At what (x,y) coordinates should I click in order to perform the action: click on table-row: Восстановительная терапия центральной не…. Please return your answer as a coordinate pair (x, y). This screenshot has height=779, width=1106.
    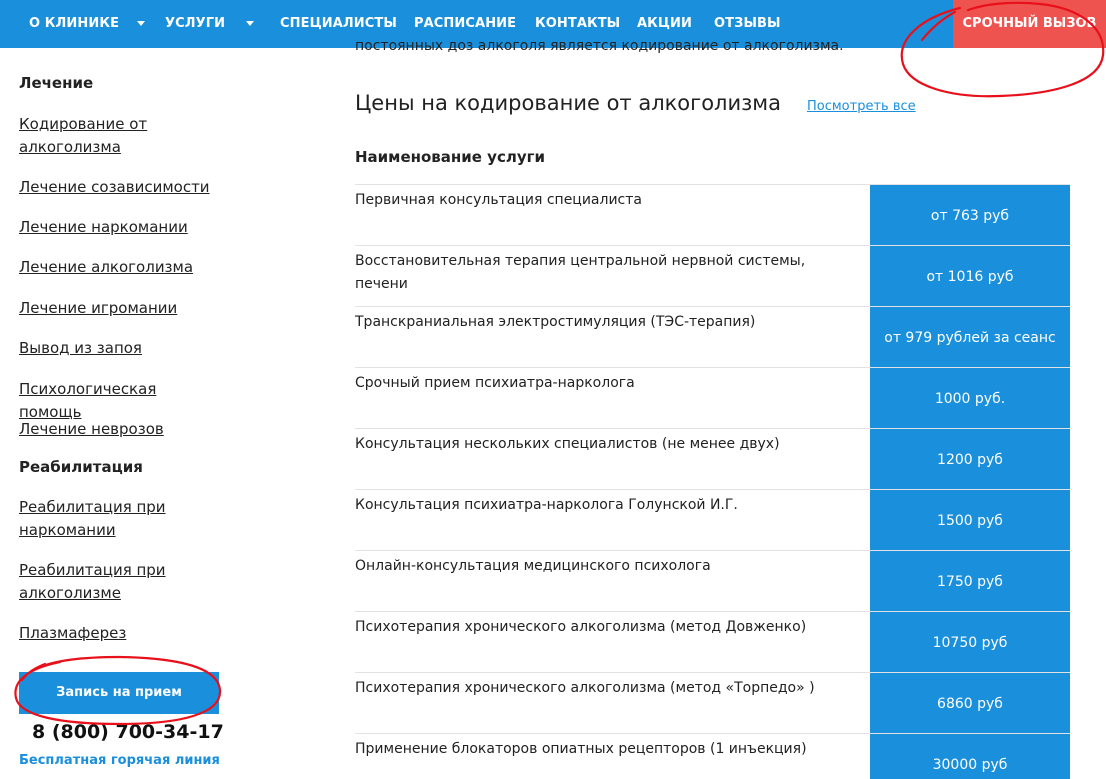
    Looking at the image, I should click on (712, 276).